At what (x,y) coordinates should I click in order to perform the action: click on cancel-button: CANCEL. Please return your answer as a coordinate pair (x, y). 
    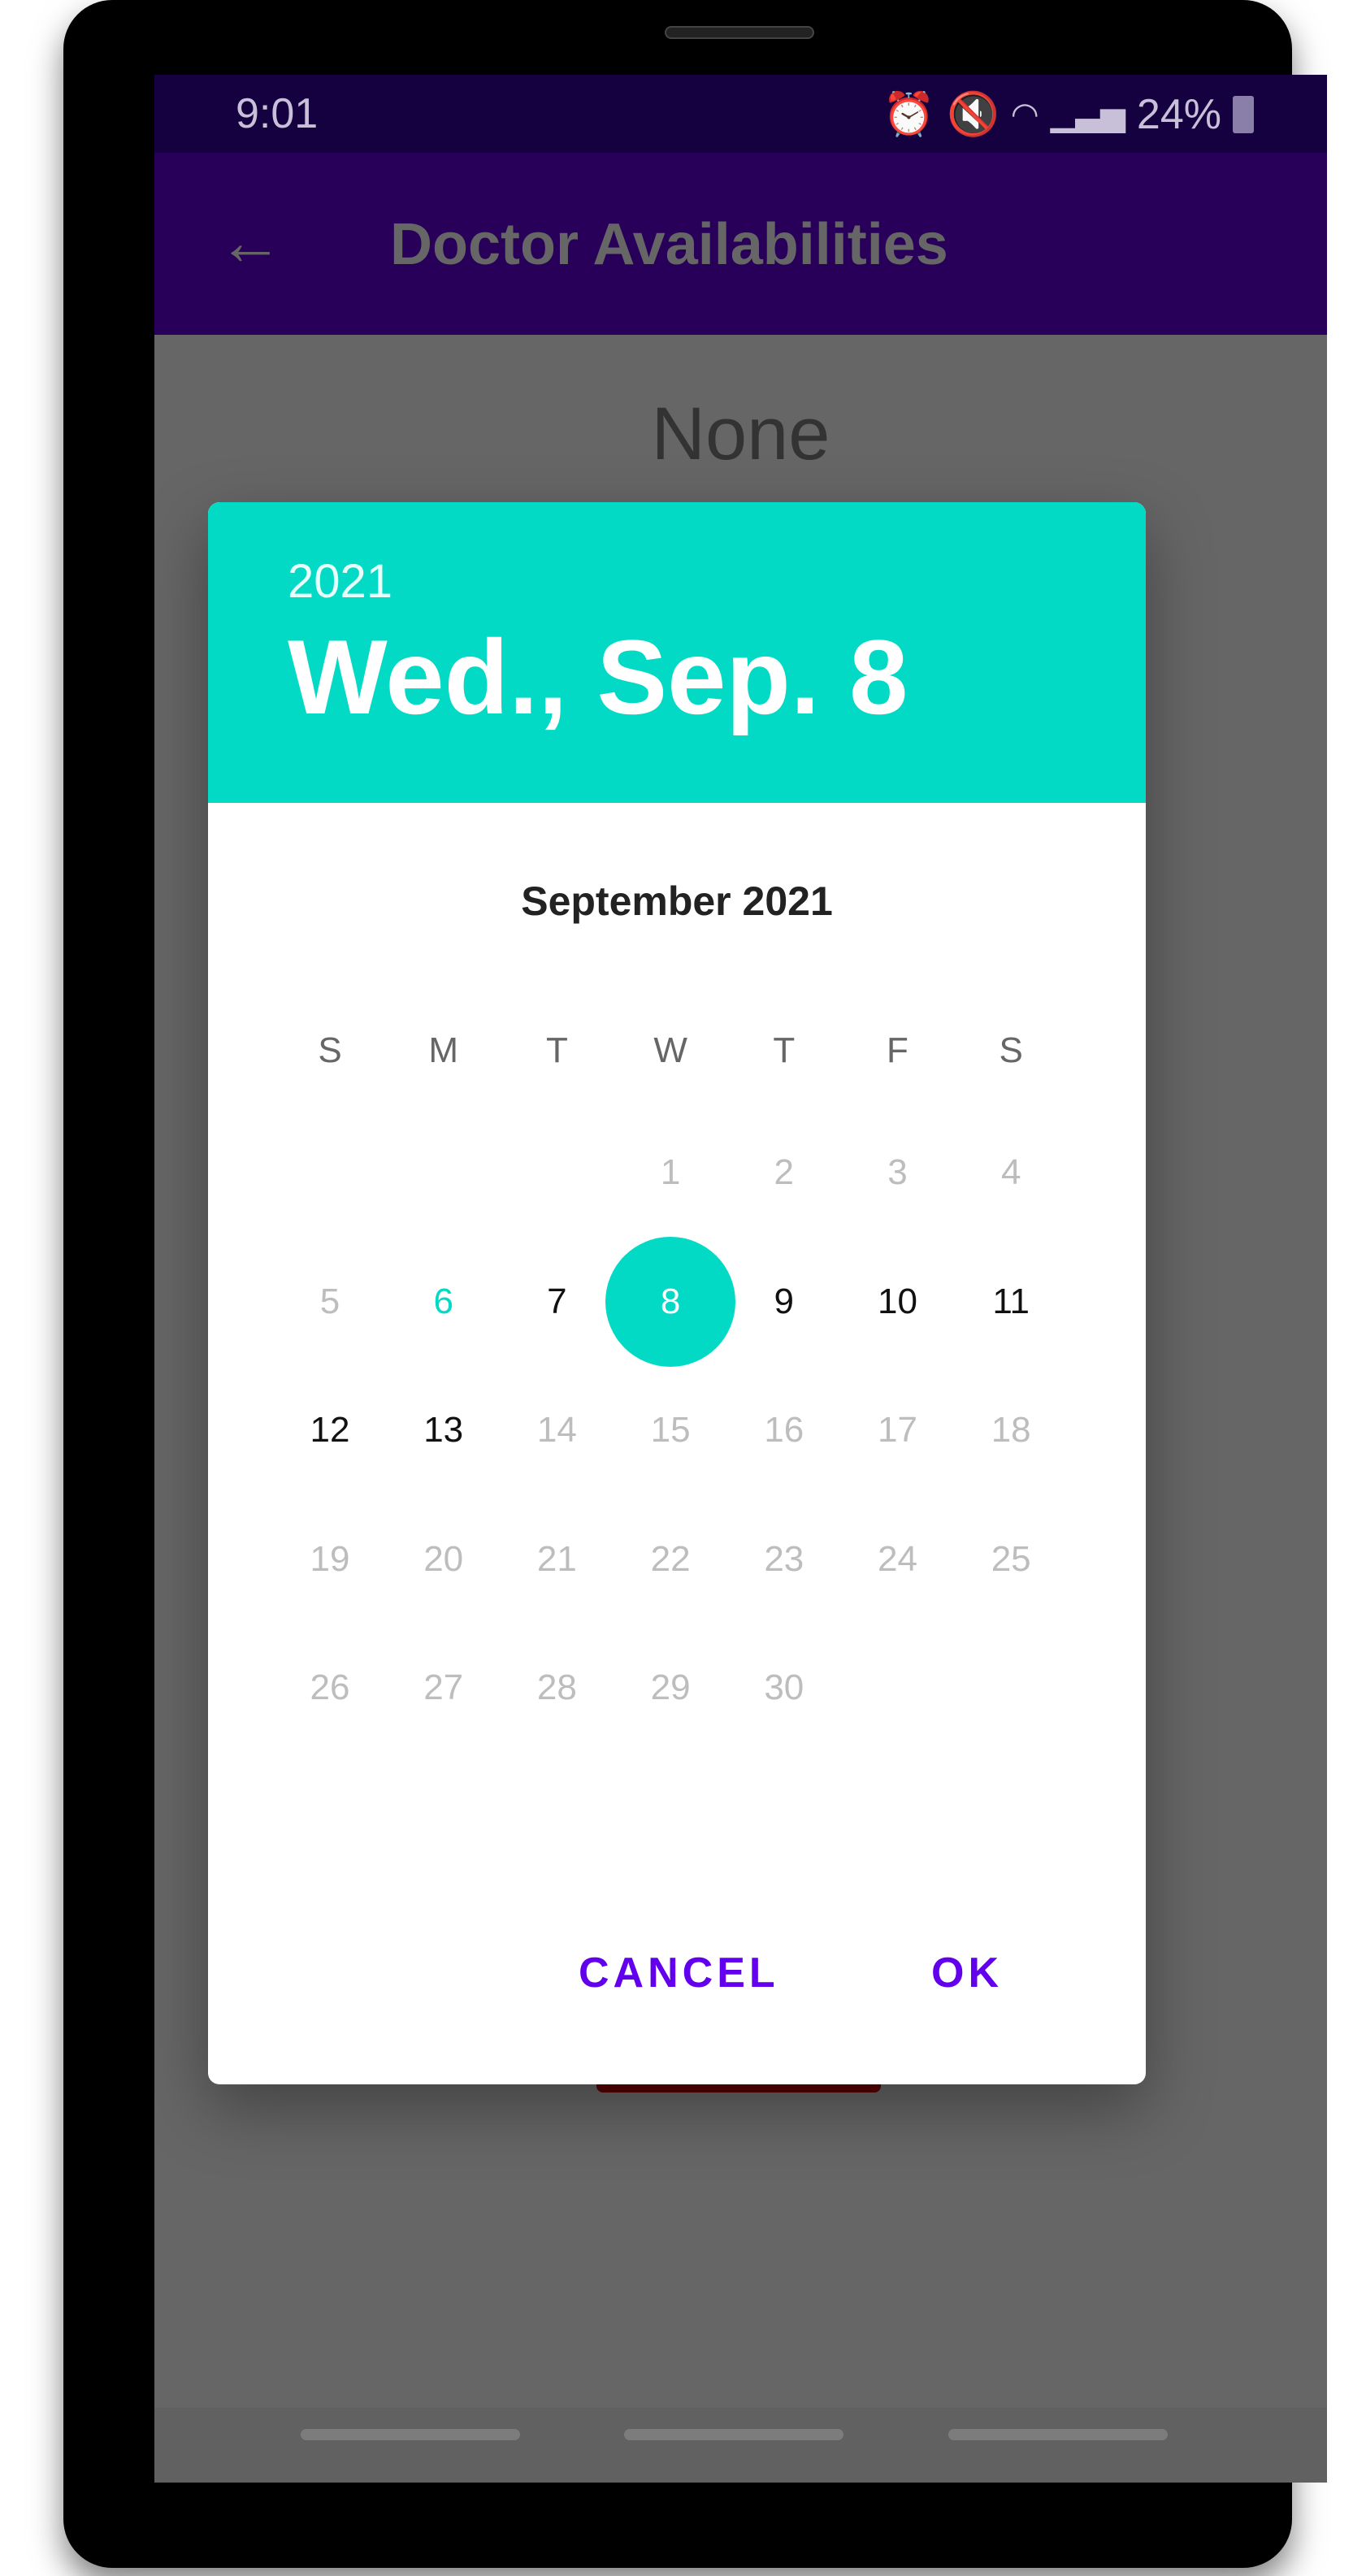
    Looking at the image, I should click on (679, 1973).